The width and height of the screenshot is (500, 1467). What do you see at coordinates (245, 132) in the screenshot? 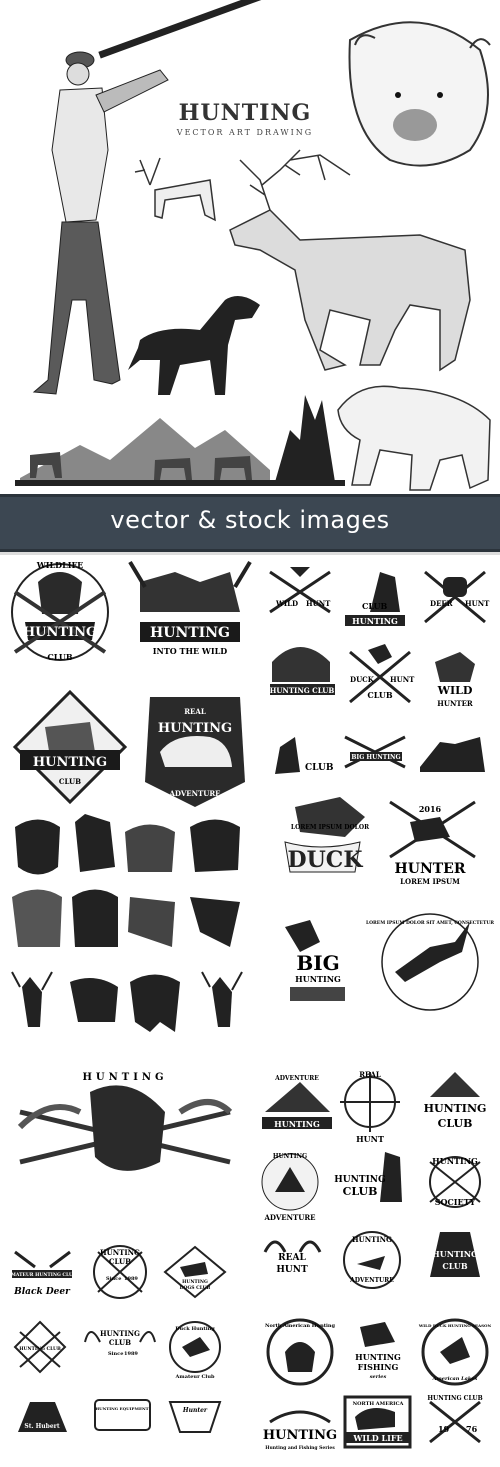
I see `hero-subtitle: VECTOR ART DRAWING` at bounding box center [245, 132].